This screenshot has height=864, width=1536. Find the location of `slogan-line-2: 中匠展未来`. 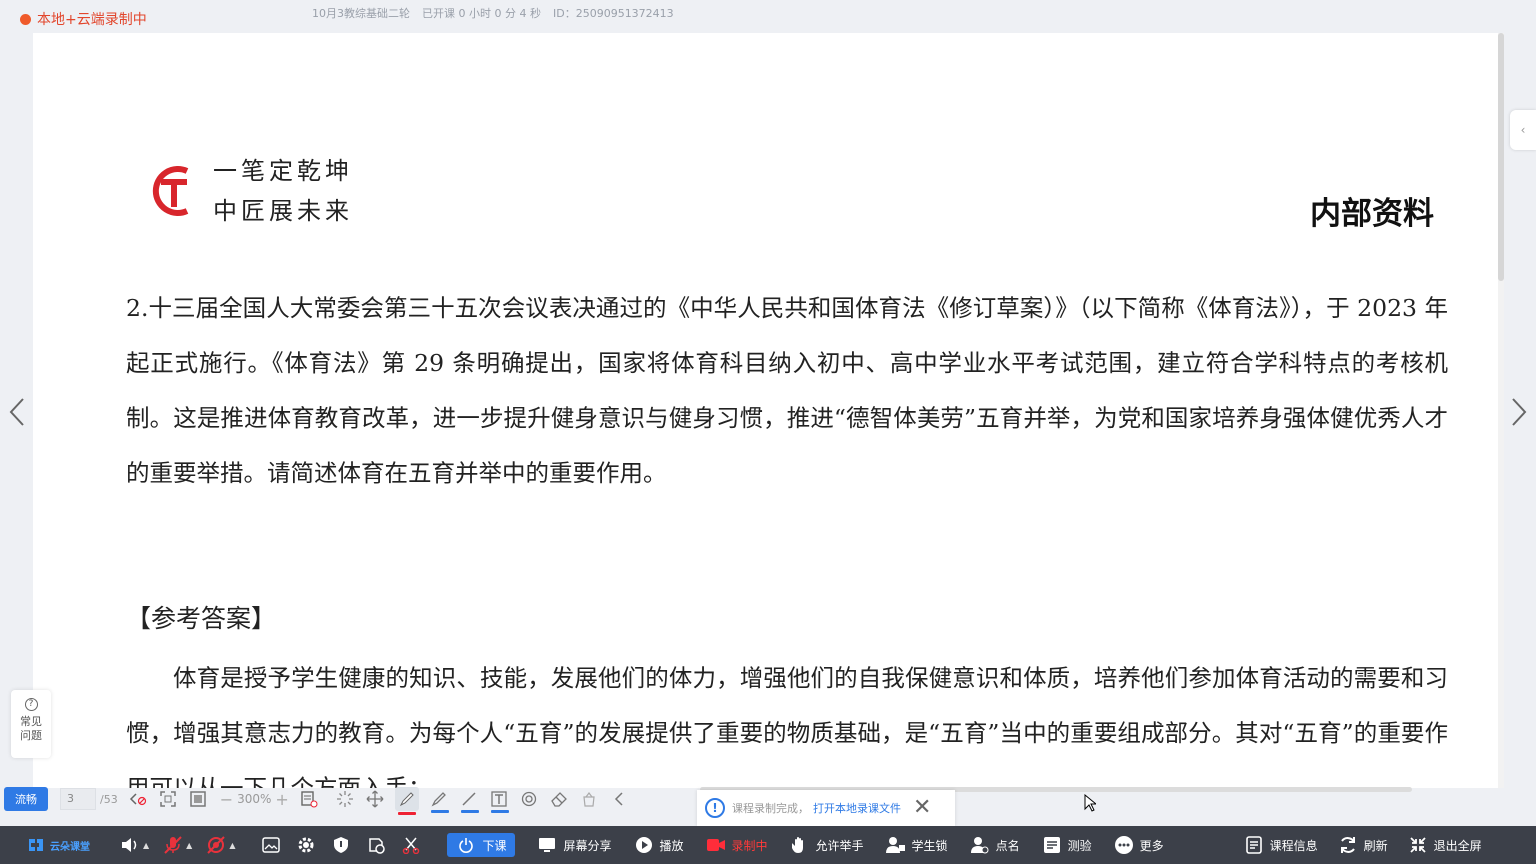

slogan-line-2: 中匠展未来 is located at coordinates (283, 211).